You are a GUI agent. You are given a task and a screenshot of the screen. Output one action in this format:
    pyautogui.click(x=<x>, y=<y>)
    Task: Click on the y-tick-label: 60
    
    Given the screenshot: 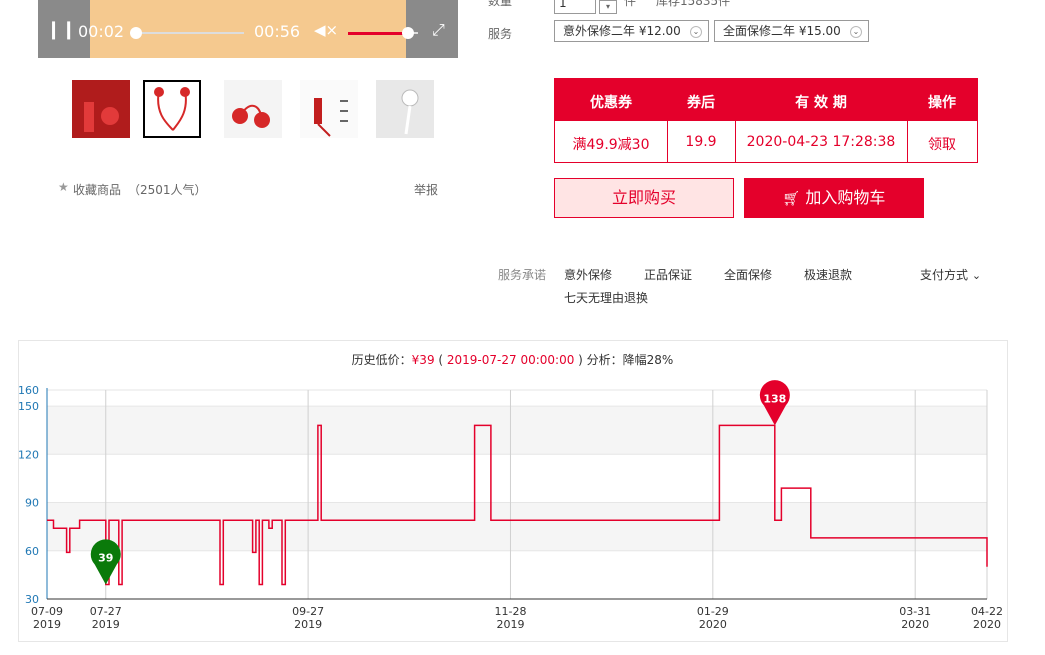 What is the action you would take?
    pyautogui.click(x=32, y=551)
    